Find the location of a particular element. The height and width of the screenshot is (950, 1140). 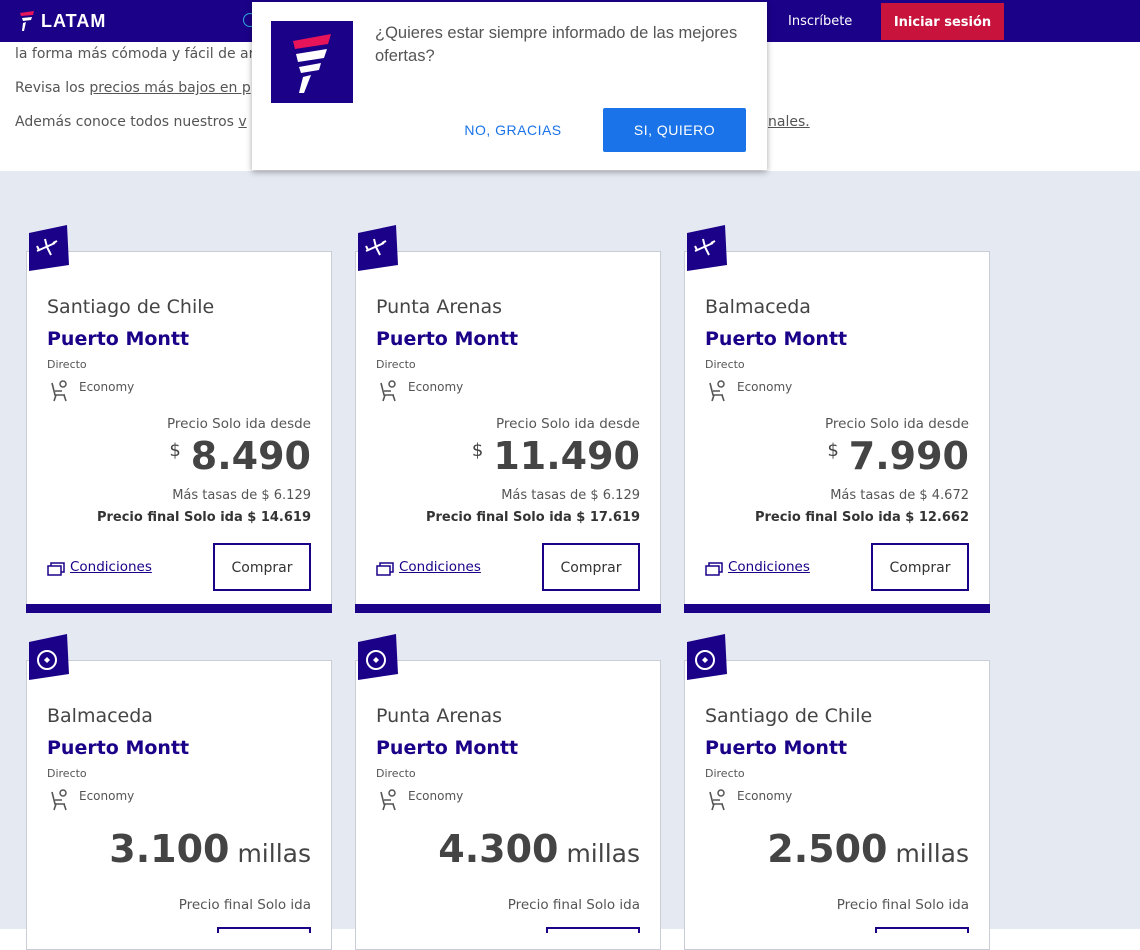

latam-logo: LATAM is located at coordinates (62, 21).